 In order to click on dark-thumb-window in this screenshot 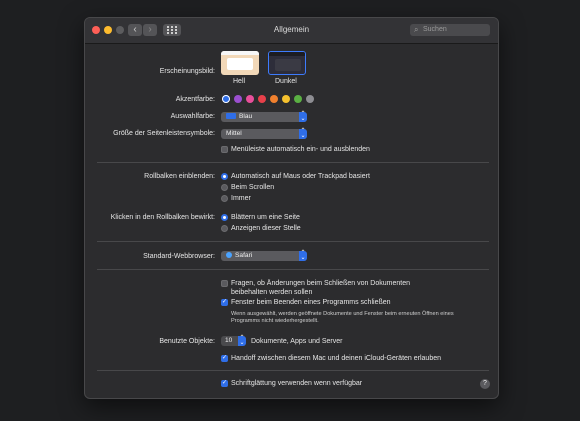, I will do `click(288, 65)`.